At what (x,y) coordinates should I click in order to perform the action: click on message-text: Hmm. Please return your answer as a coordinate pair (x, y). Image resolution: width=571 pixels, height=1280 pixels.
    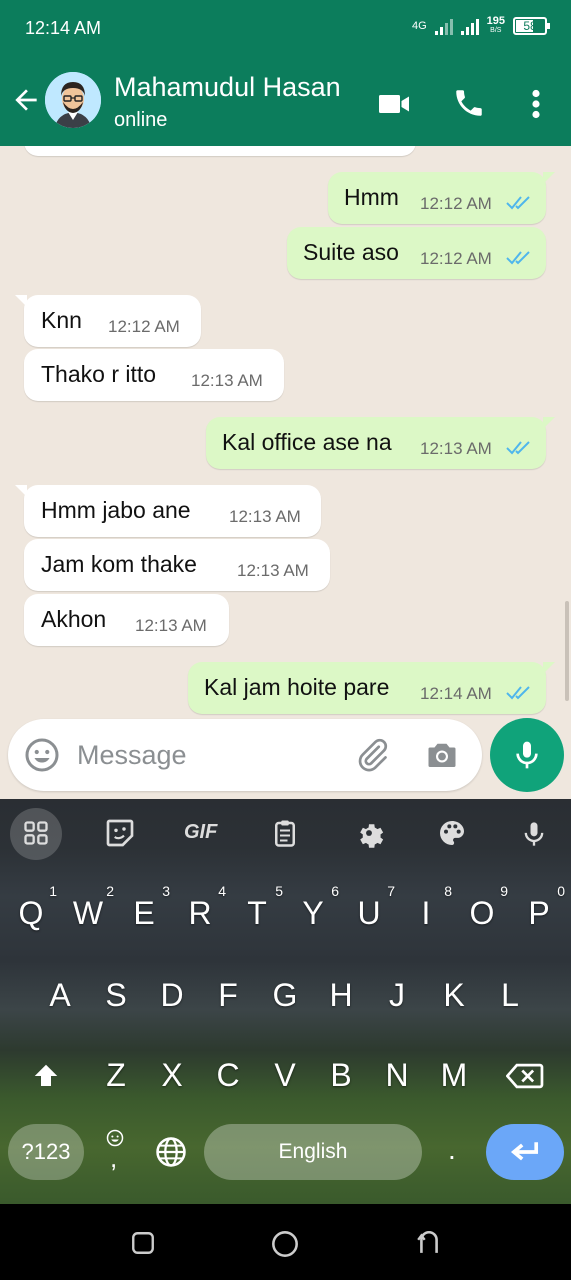
    Looking at the image, I should click on (371, 197).